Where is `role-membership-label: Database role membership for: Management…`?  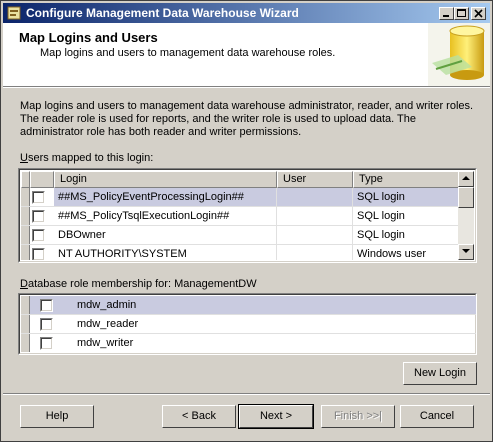 role-membership-label: Database role membership for: Management… is located at coordinates (138, 284).